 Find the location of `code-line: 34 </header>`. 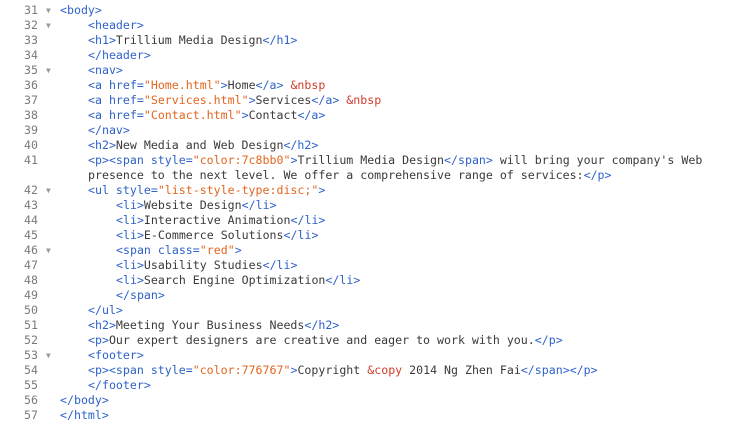

code-line: 34 </header> is located at coordinates (368, 55).